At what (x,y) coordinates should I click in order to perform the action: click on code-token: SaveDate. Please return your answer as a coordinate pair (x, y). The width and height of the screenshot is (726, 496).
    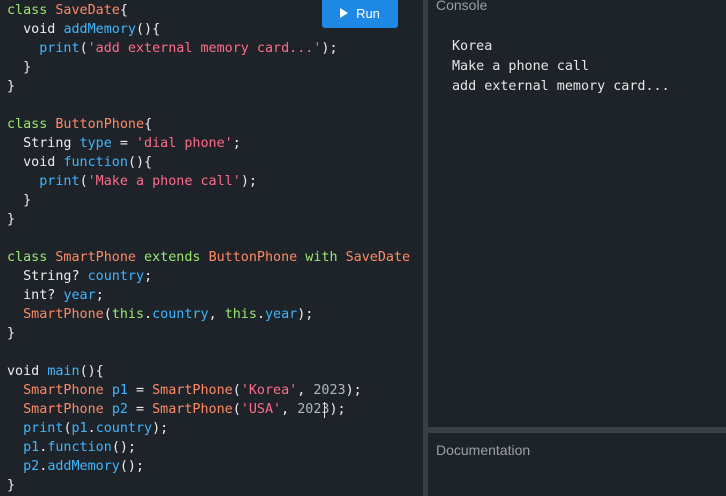
    Looking at the image, I should click on (87, 10).